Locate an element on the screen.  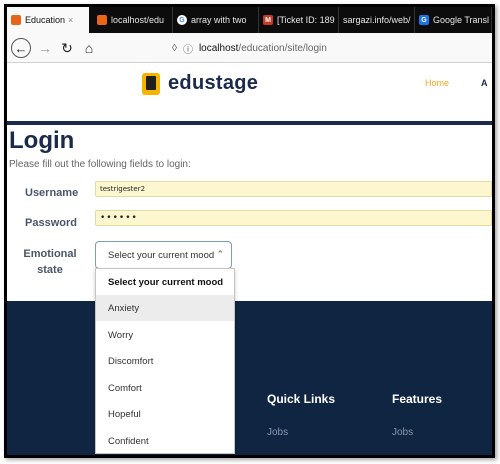
footer-quick-links-jobs: Jobs is located at coordinates (277, 432).